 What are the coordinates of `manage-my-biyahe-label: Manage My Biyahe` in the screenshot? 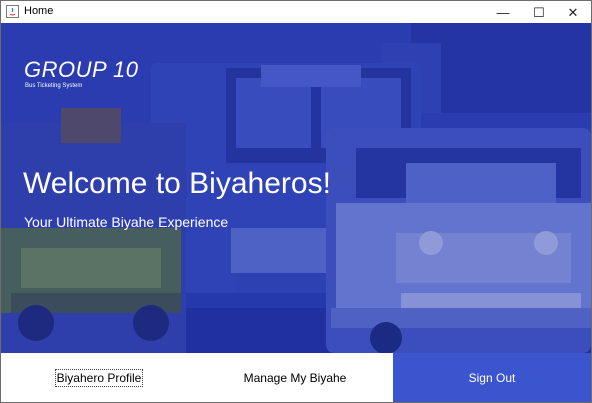 It's located at (295, 377).